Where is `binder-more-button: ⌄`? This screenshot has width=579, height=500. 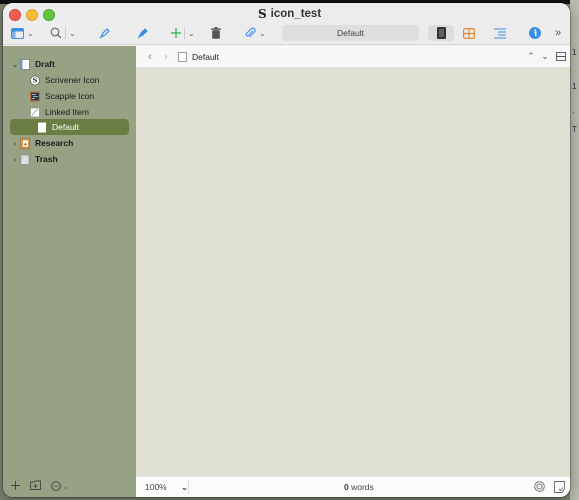
binder-more-button: ⌄ is located at coordinates (60, 486).